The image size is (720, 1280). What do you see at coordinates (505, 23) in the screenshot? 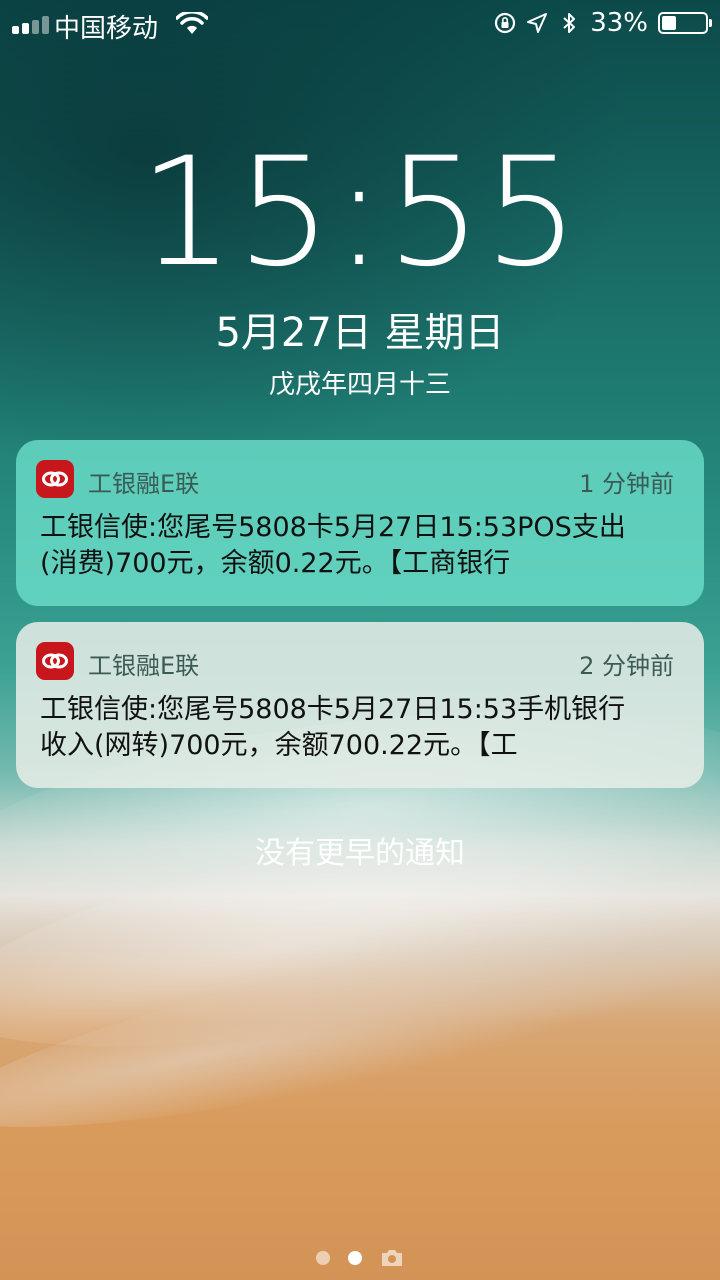
I see `rotation-lock-icon` at bounding box center [505, 23].